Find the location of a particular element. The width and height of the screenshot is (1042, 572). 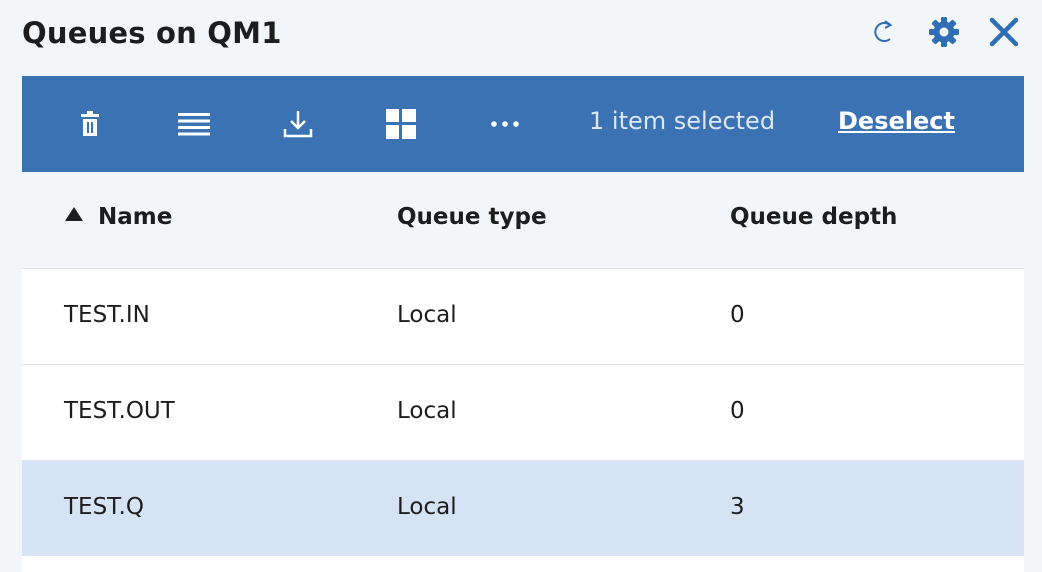

queue-name-cell: TEST.Q is located at coordinates (104, 507).